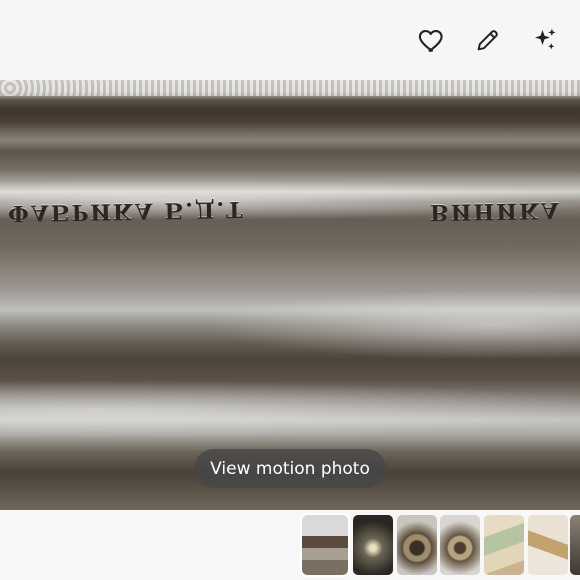  I want to click on filmstrip, so click(290, 545).